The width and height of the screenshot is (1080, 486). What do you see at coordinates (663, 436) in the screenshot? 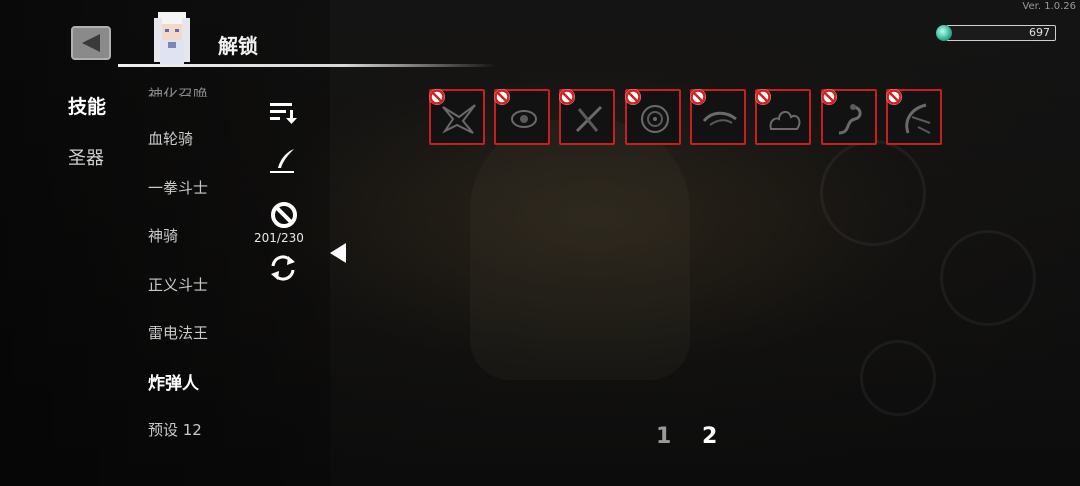
I see `page-button-1: 1` at bounding box center [663, 436].